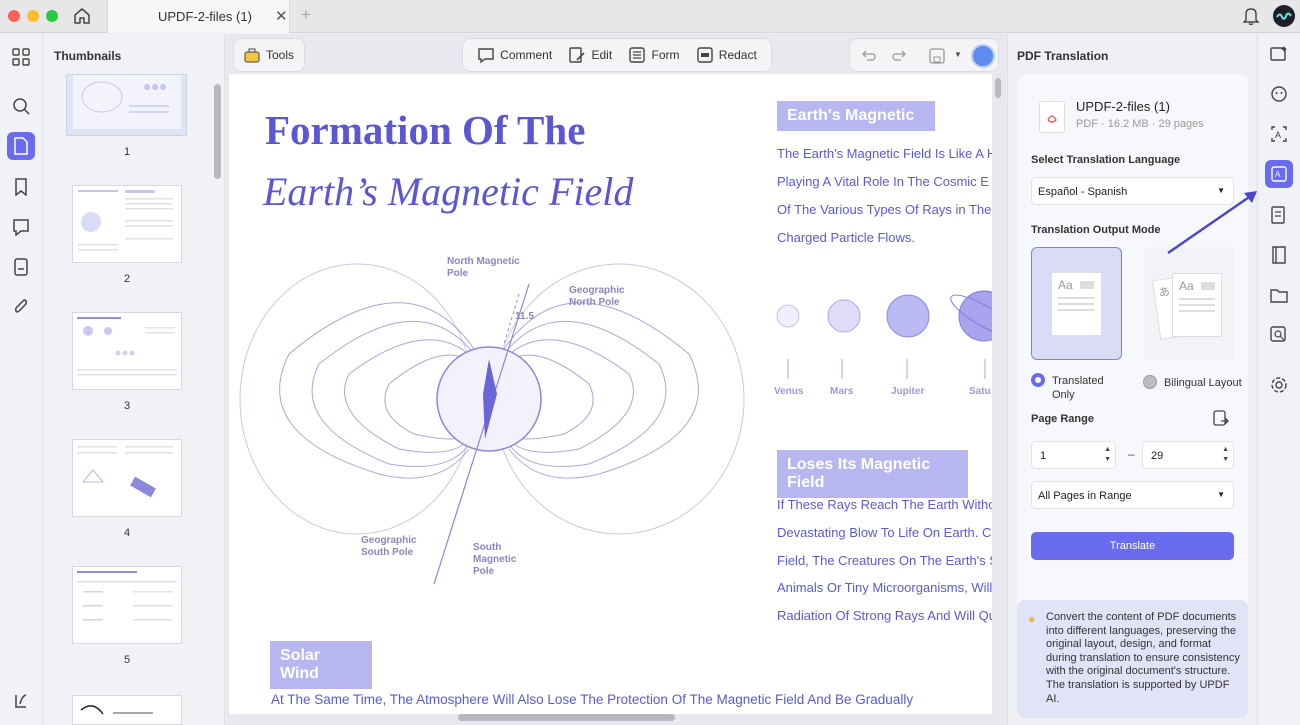 The width and height of the screenshot is (1300, 725). Describe the element at coordinates (127, 152) in the screenshot. I see `thumbnail-number: 1` at that location.